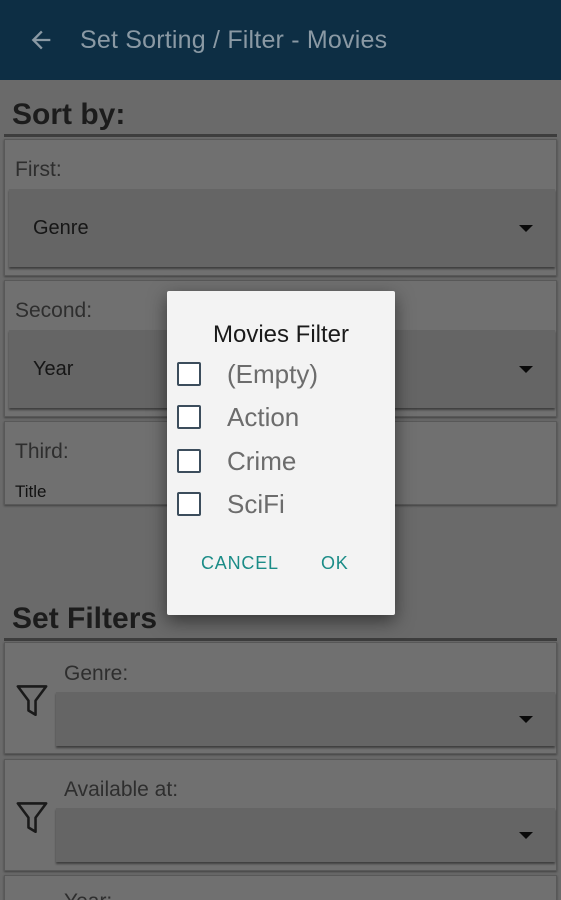 This screenshot has width=561, height=900. I want to click on cancel-button: CANCEL, so click(240, 563).